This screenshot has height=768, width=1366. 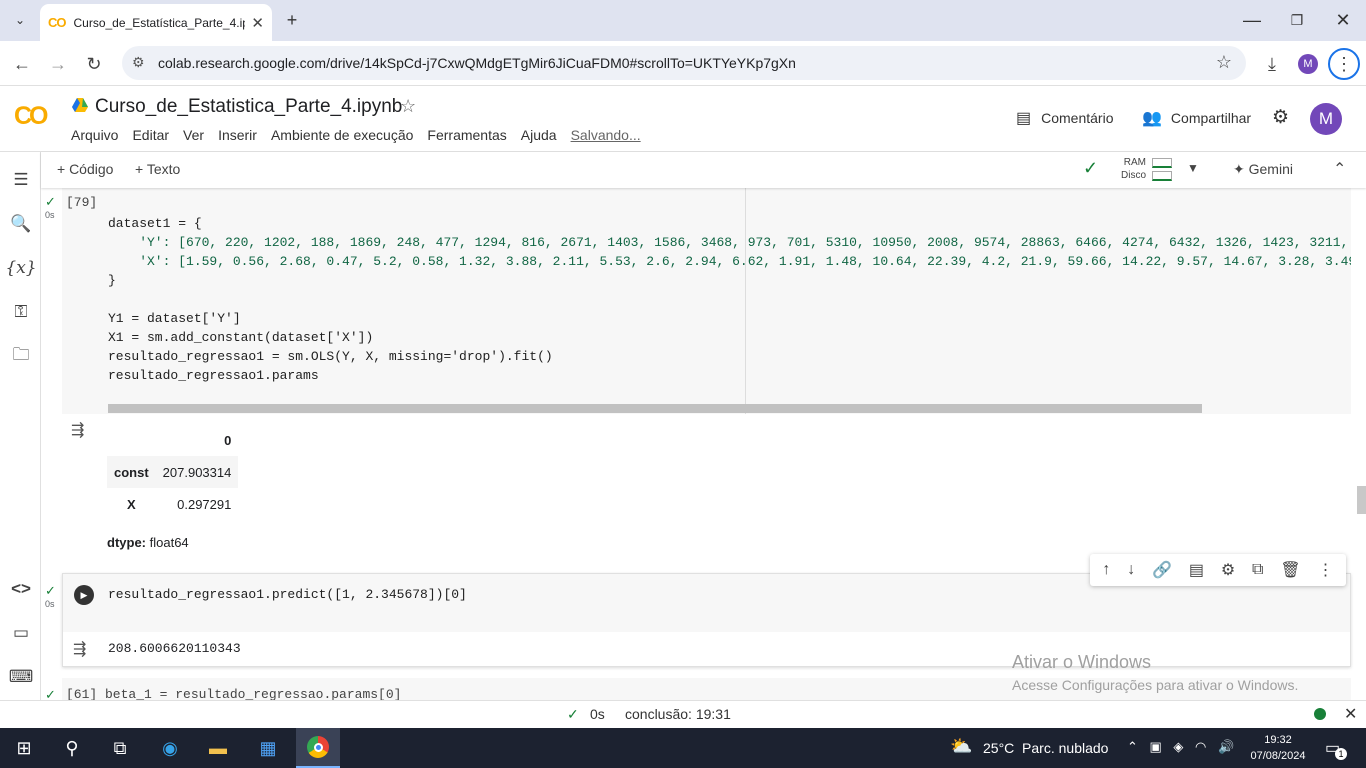 What do you see at coordinates (1361, 444) in the screenshot?
I see `vertical-scrollbar` at bounding box center [1361, 444].